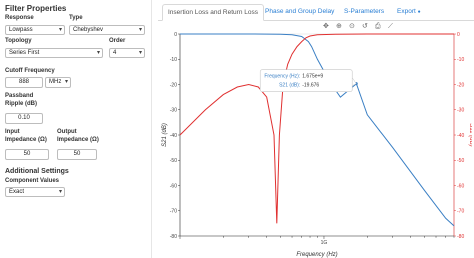  What do you see at coordinates (24, 53) in the screenshot?
I see `topology-value: Series First` at bounding box center [24, 53].